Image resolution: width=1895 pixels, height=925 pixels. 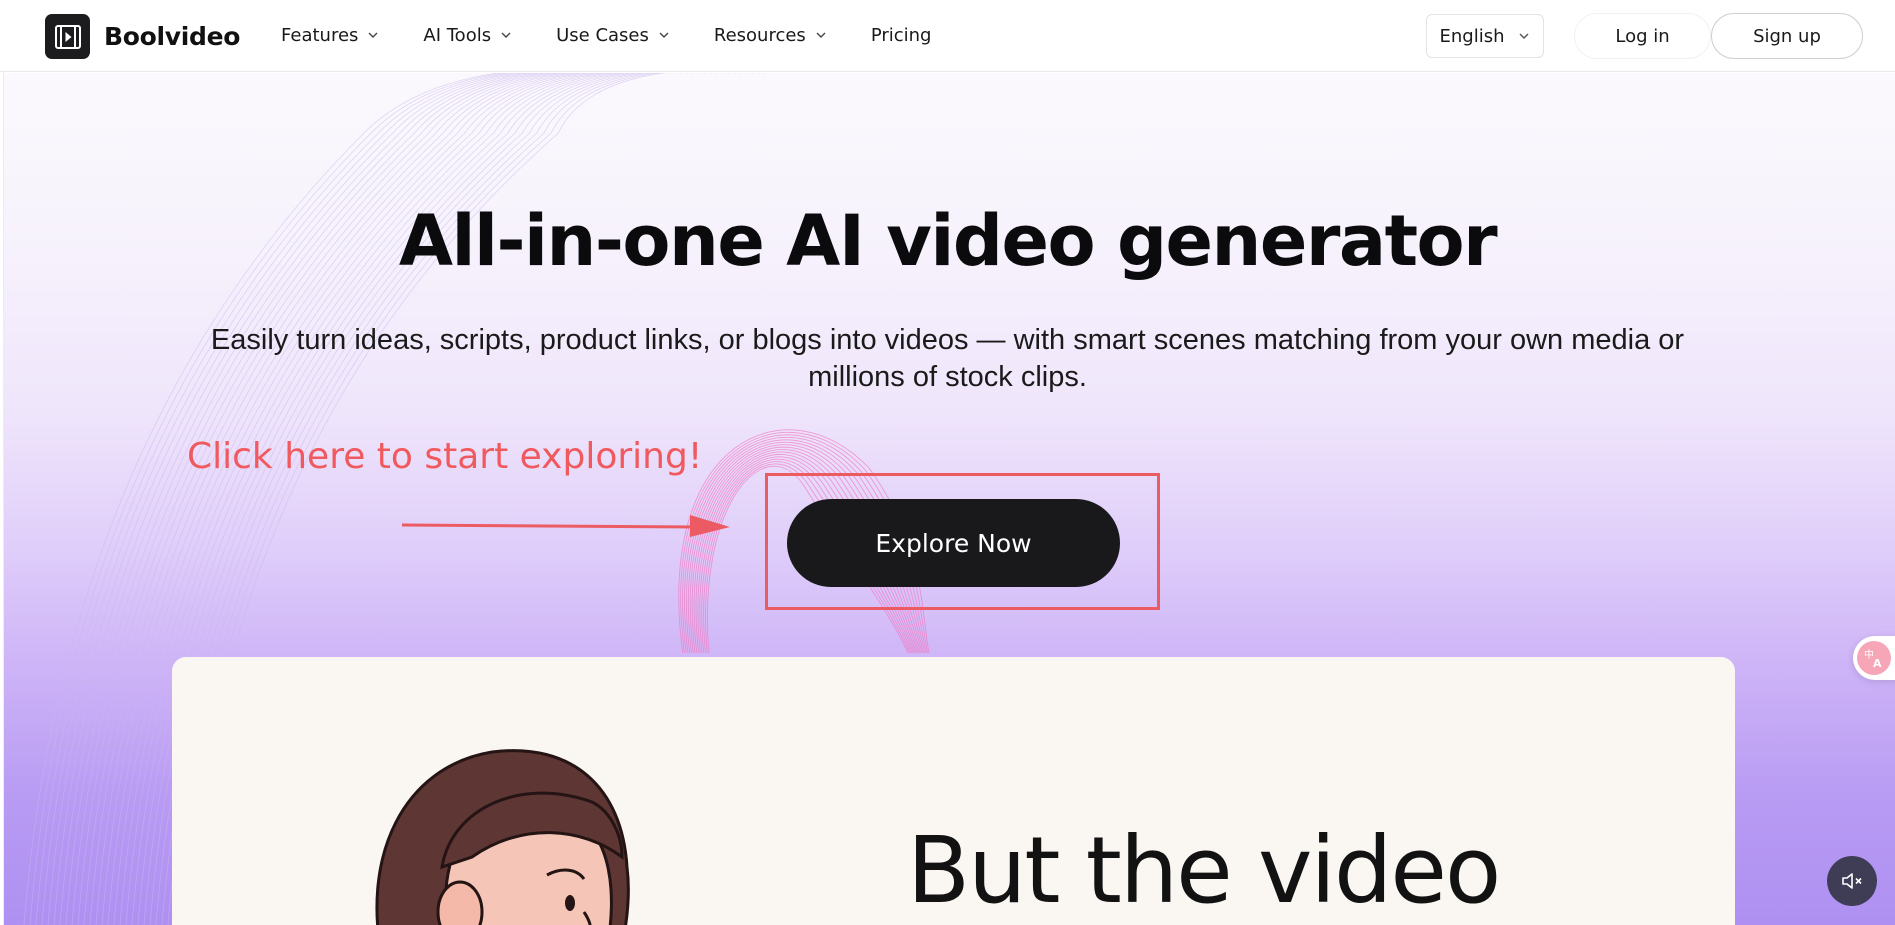 I want to click on nav-item-resources: Resources, so click(x=771, y=35).